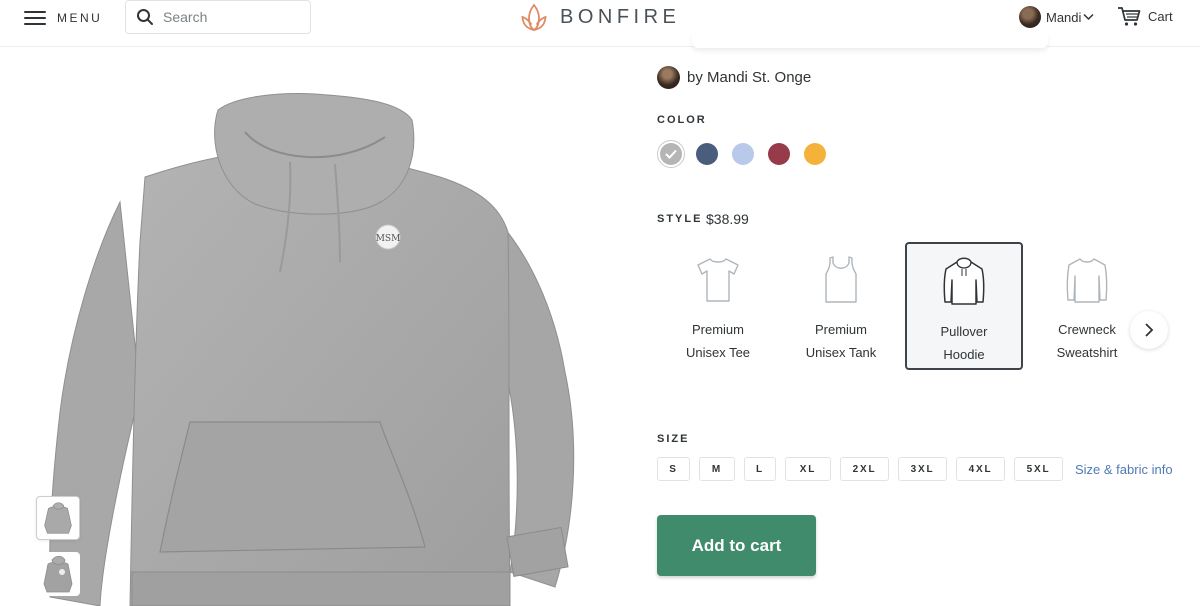 The height and width of the screenshot is (606, 1200). I want to click on color-swatches, so click(748, 154).